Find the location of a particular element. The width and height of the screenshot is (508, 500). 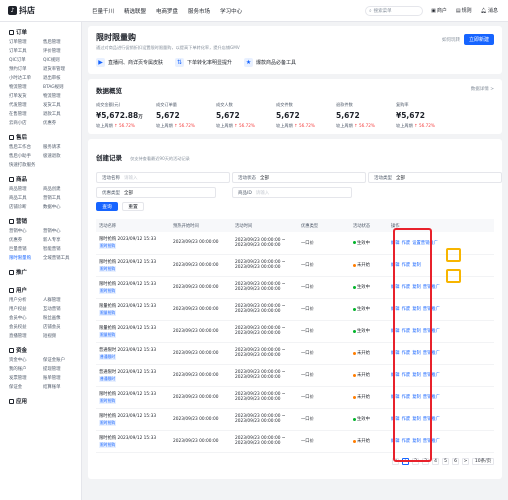

filter-field: 活动类型 全部 is located at coordinates (435, 177).